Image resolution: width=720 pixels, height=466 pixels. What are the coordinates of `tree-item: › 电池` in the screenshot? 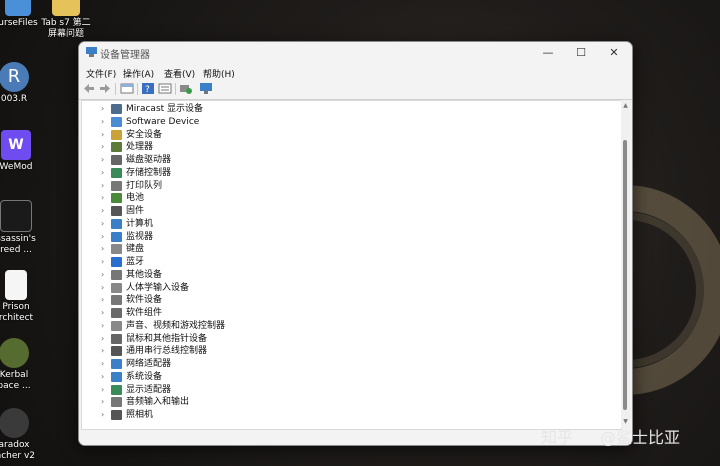 It's located at (342, 198).